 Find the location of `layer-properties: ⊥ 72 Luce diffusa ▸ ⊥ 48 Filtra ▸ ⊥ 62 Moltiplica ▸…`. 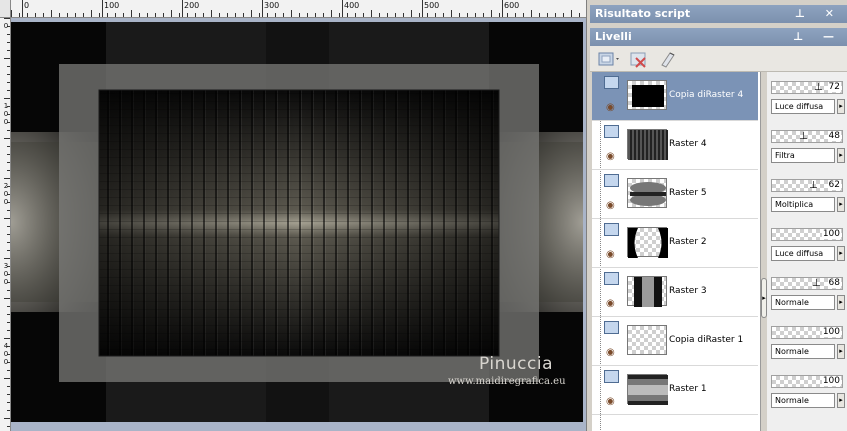

layer-properties: ⊥ 72 Luce diffusa ▸ ⊥ 48 Filtra ▸ ⊥ 62 Moltiplica ▸… is located at coordinates (807, 251).